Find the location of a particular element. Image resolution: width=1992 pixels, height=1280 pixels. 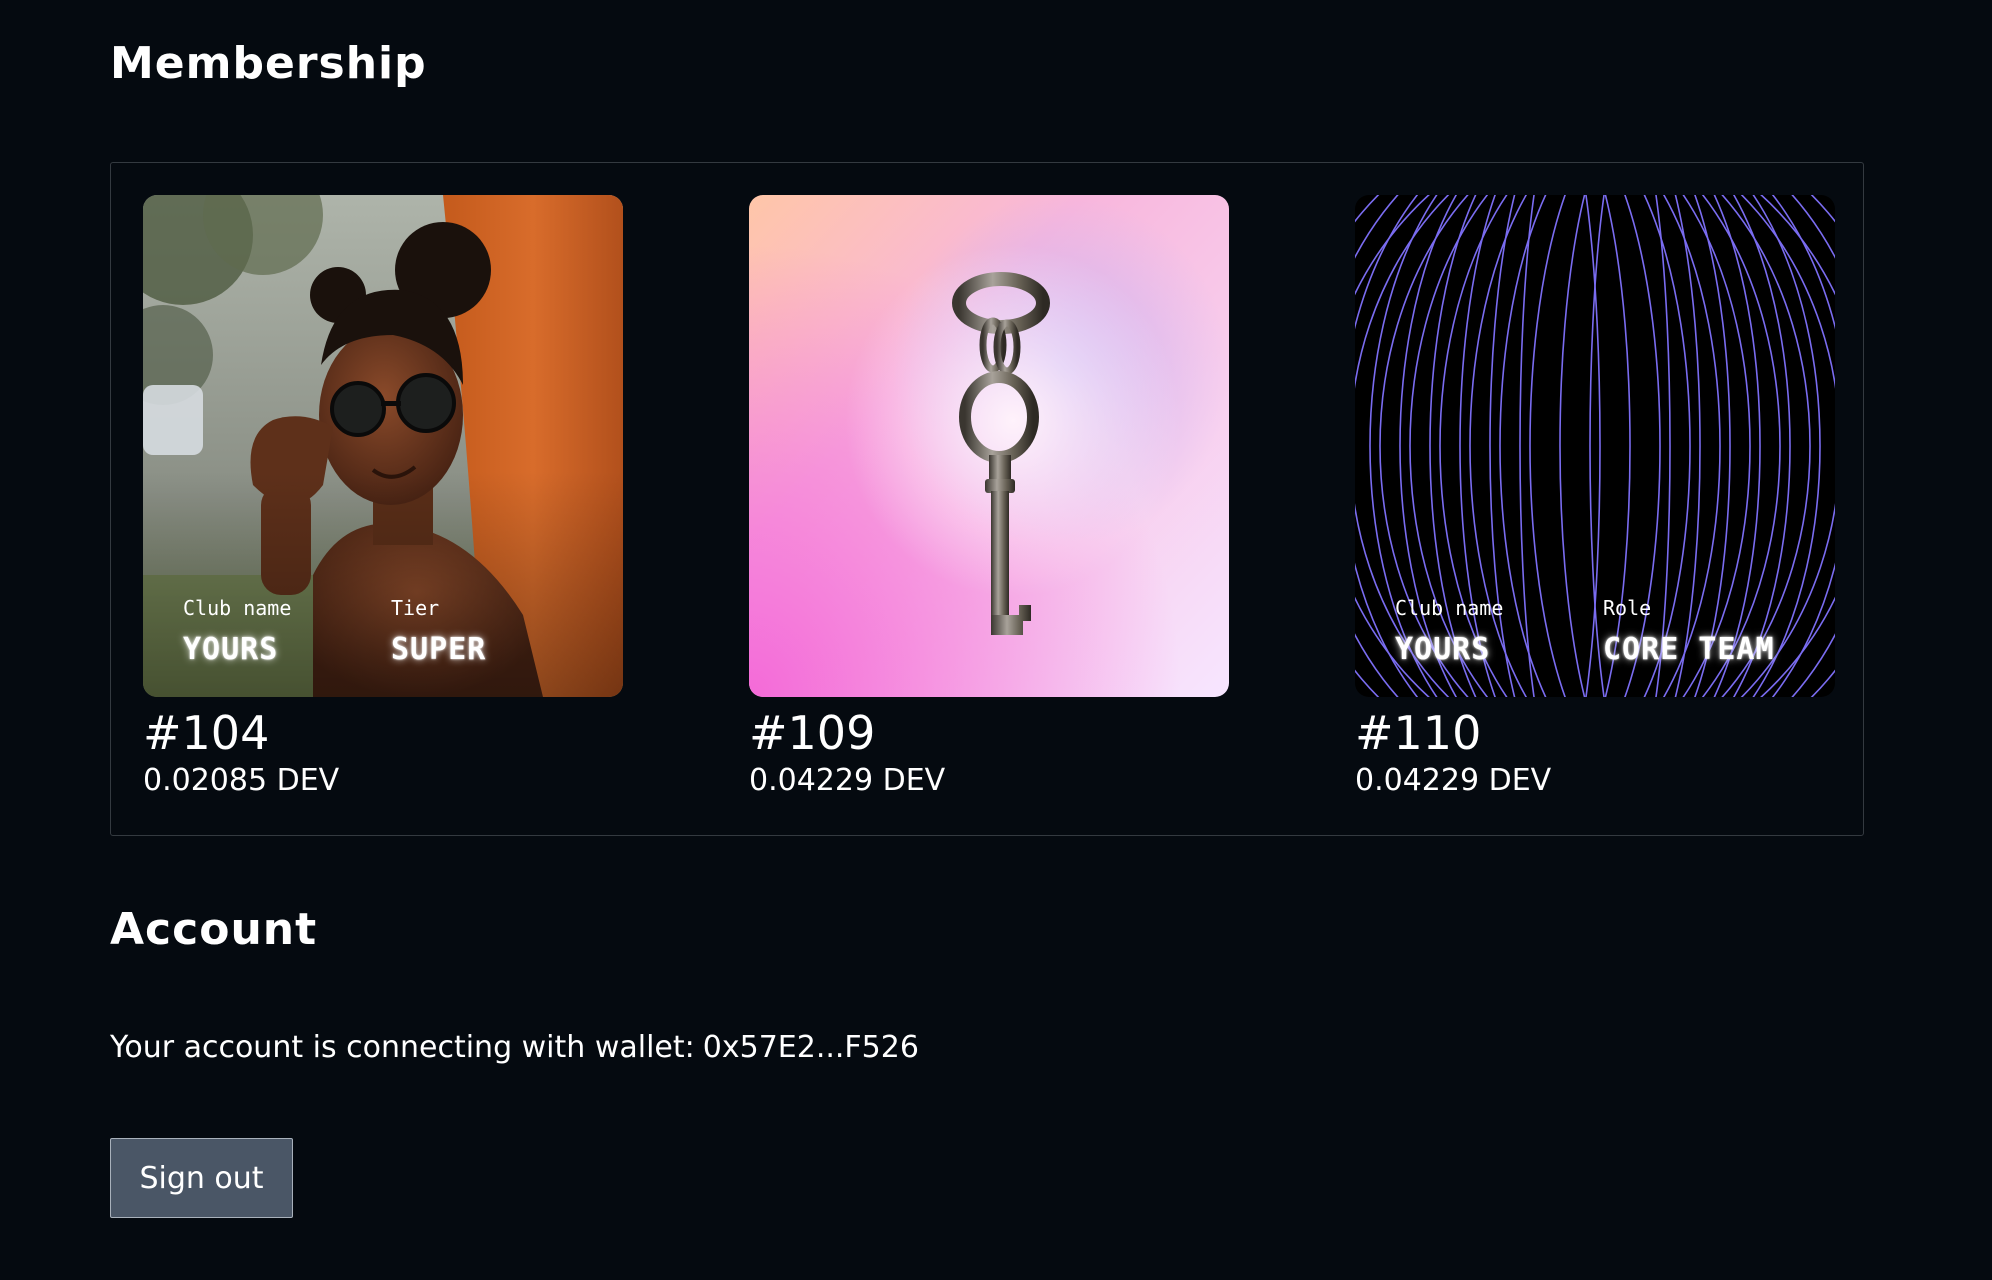

card-field: Role CORE TEAM is located at coordinates (1707, 631).